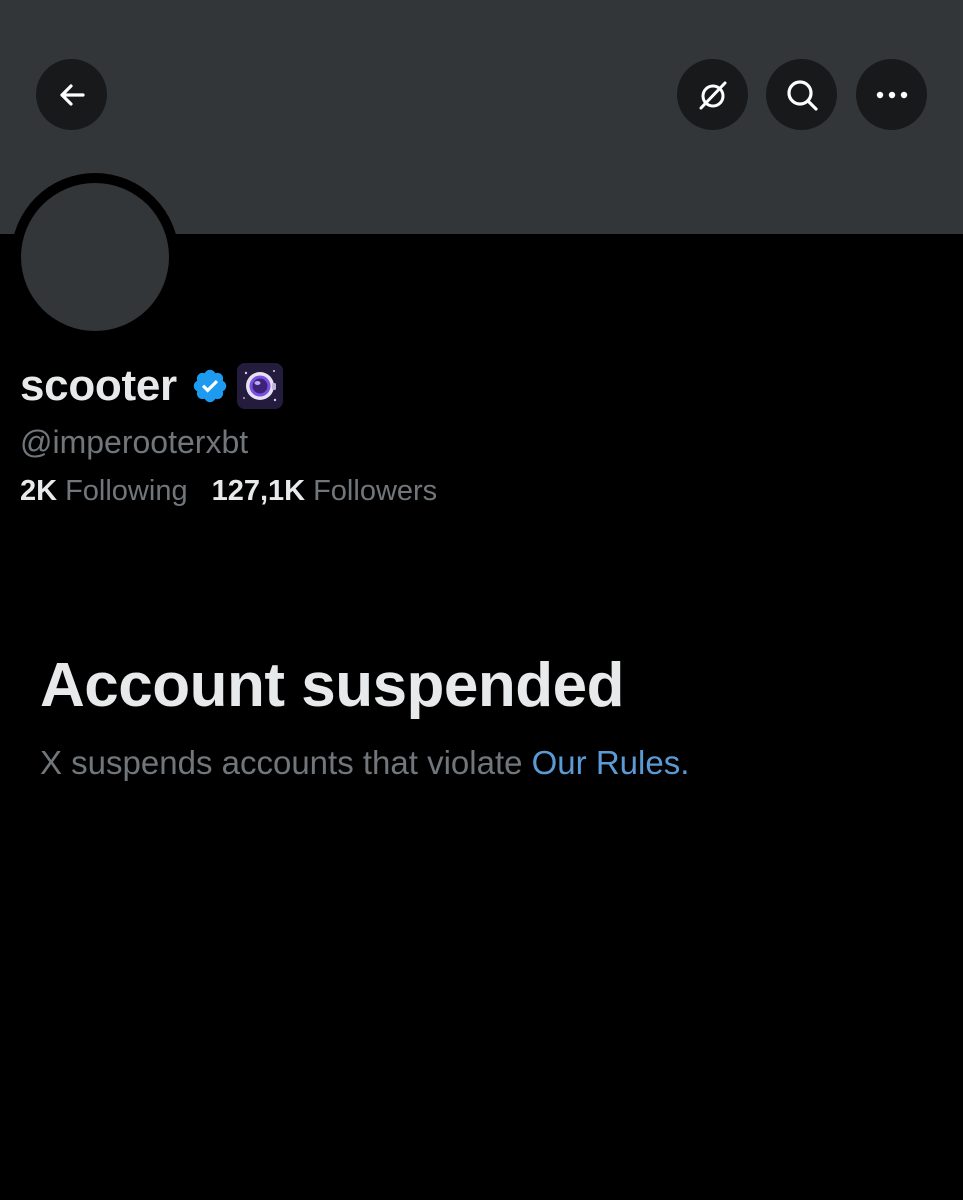 This screenshot has height=1200, width=963. I want to click on more-options-button, so click(891, 94).